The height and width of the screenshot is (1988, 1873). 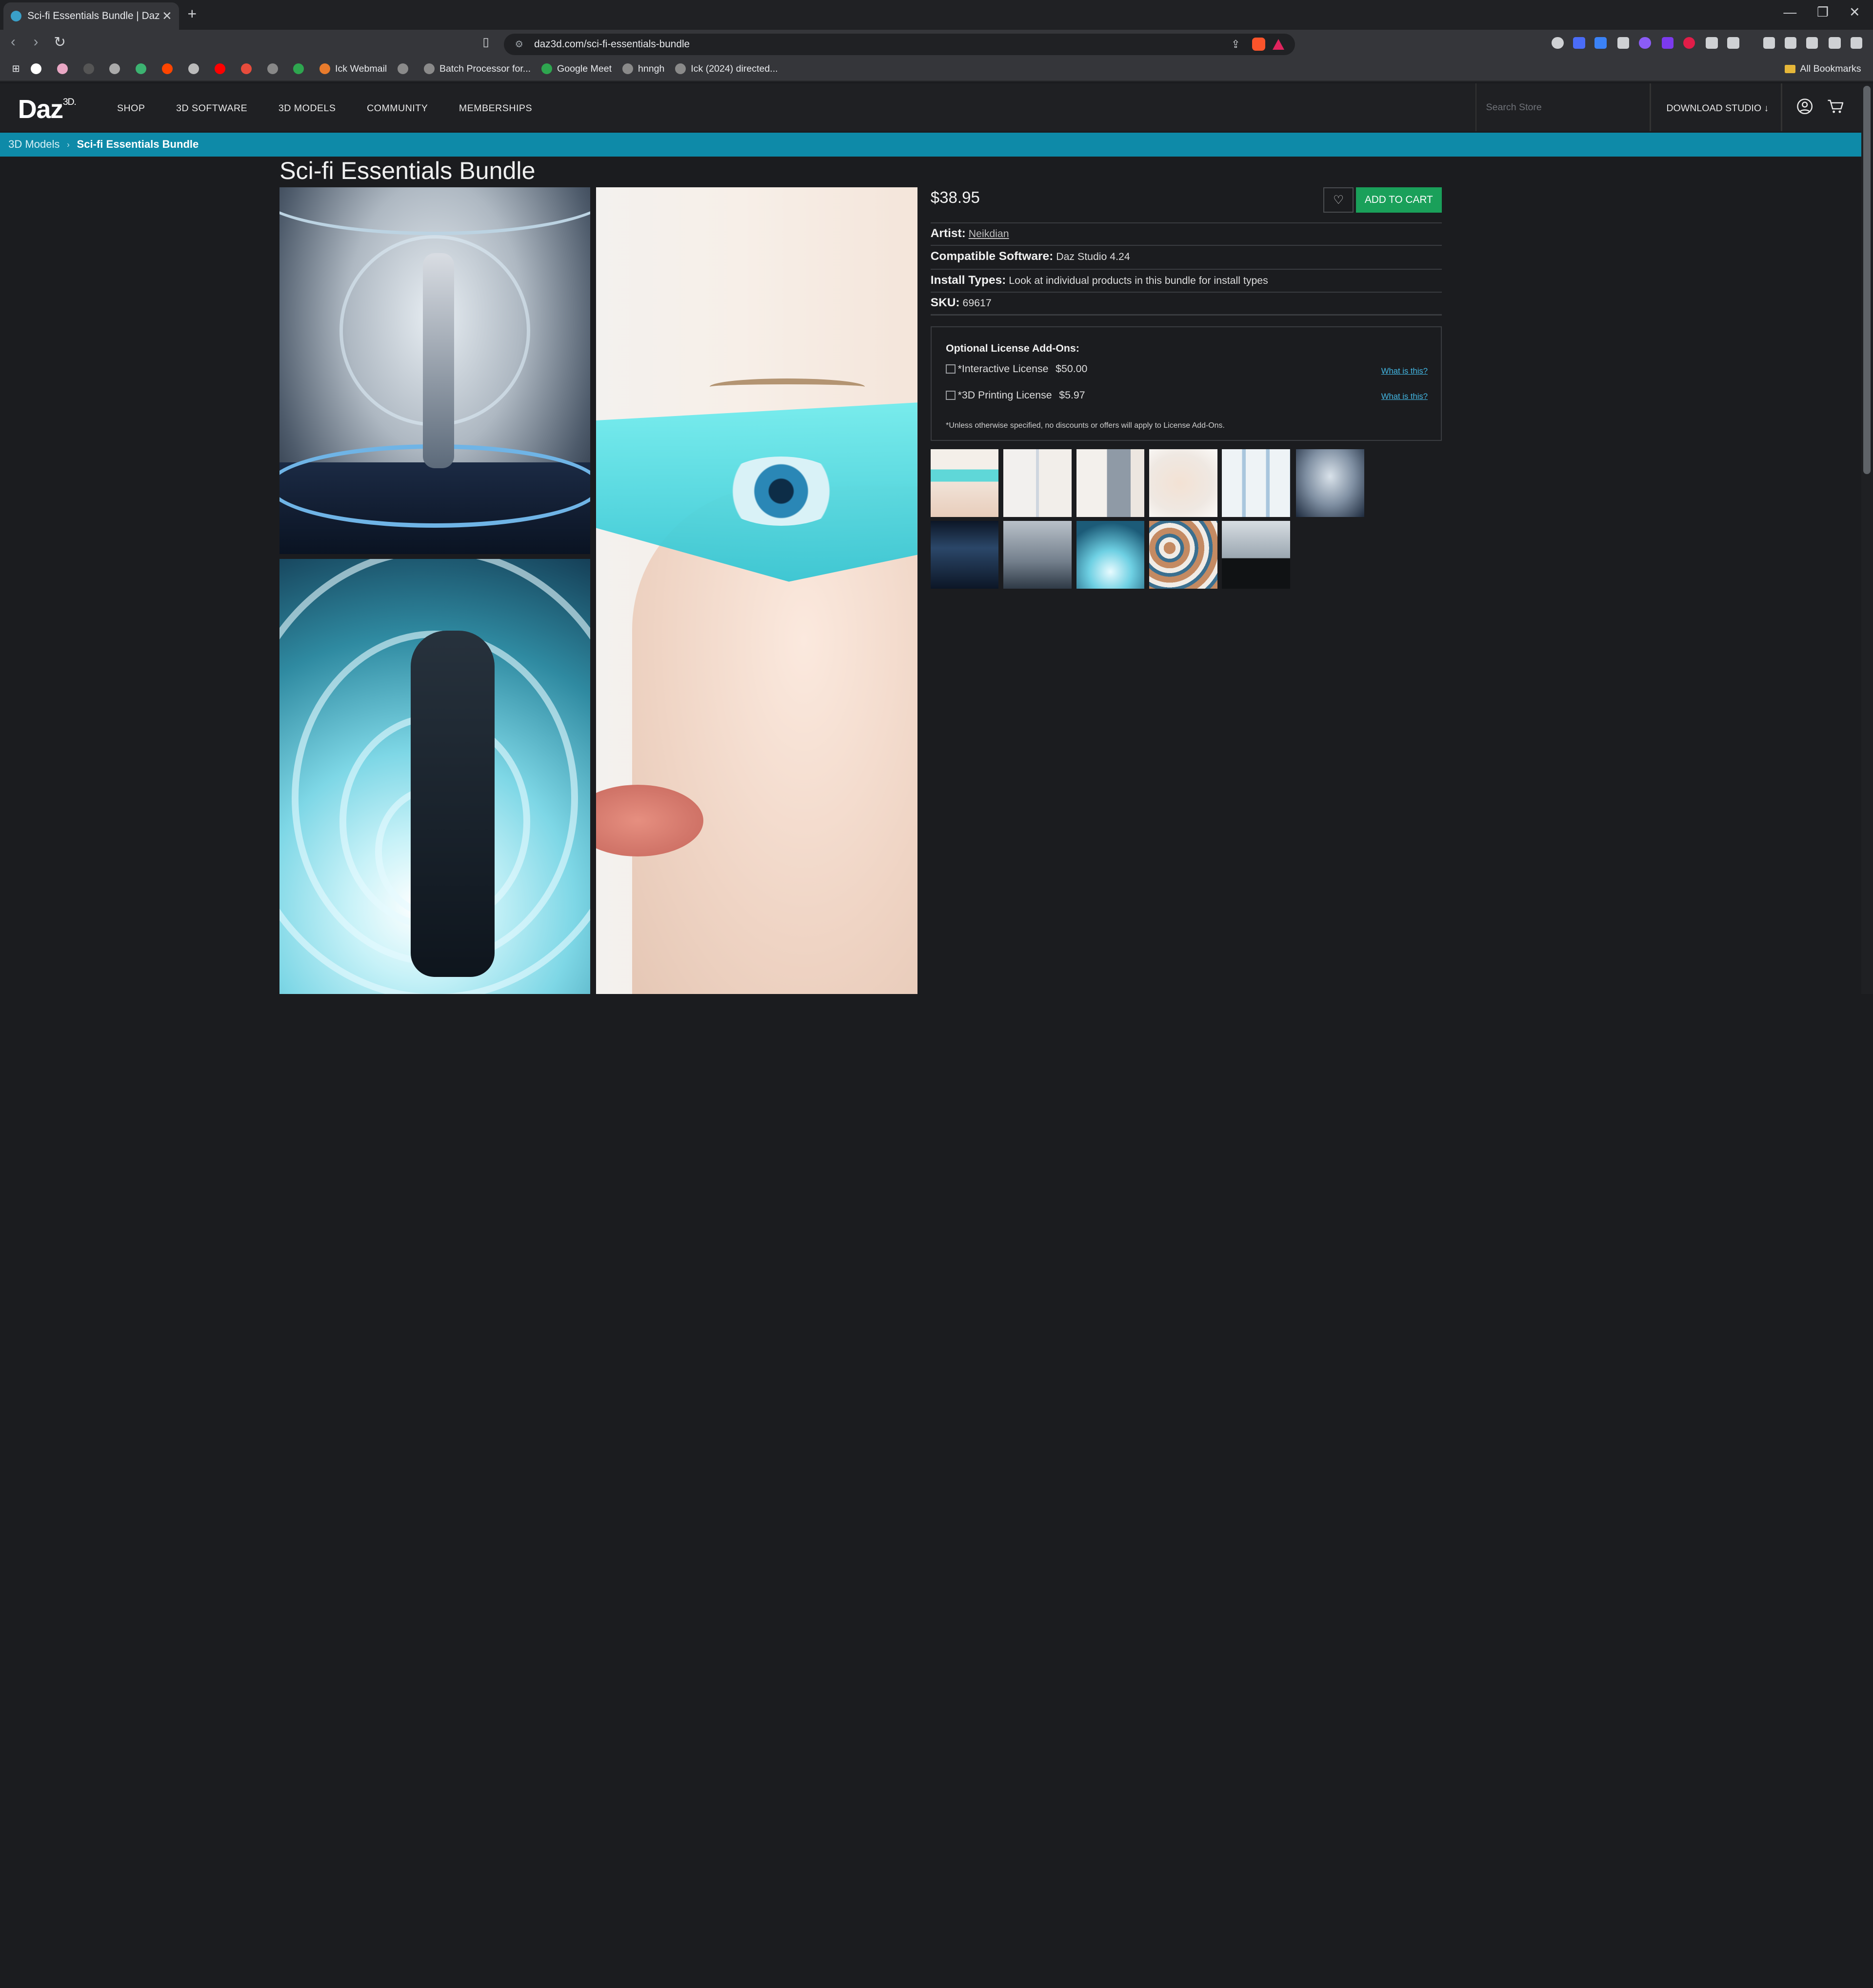 I want to click on thumbnail-face-visor, so click(x=964, y=483).